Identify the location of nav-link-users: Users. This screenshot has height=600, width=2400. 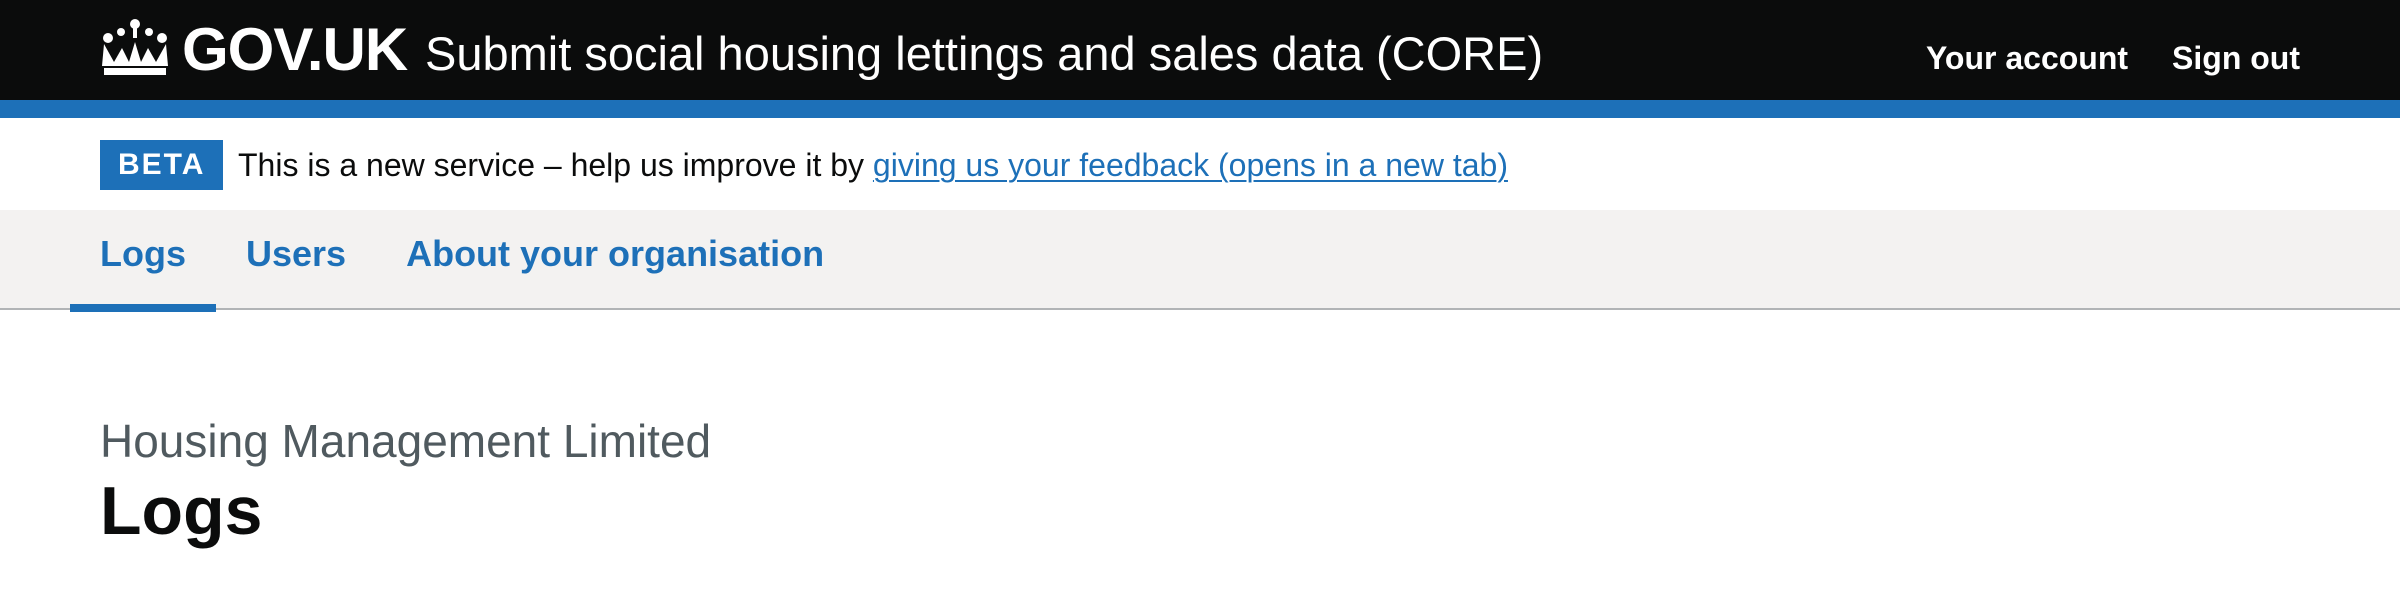
(296, 253).